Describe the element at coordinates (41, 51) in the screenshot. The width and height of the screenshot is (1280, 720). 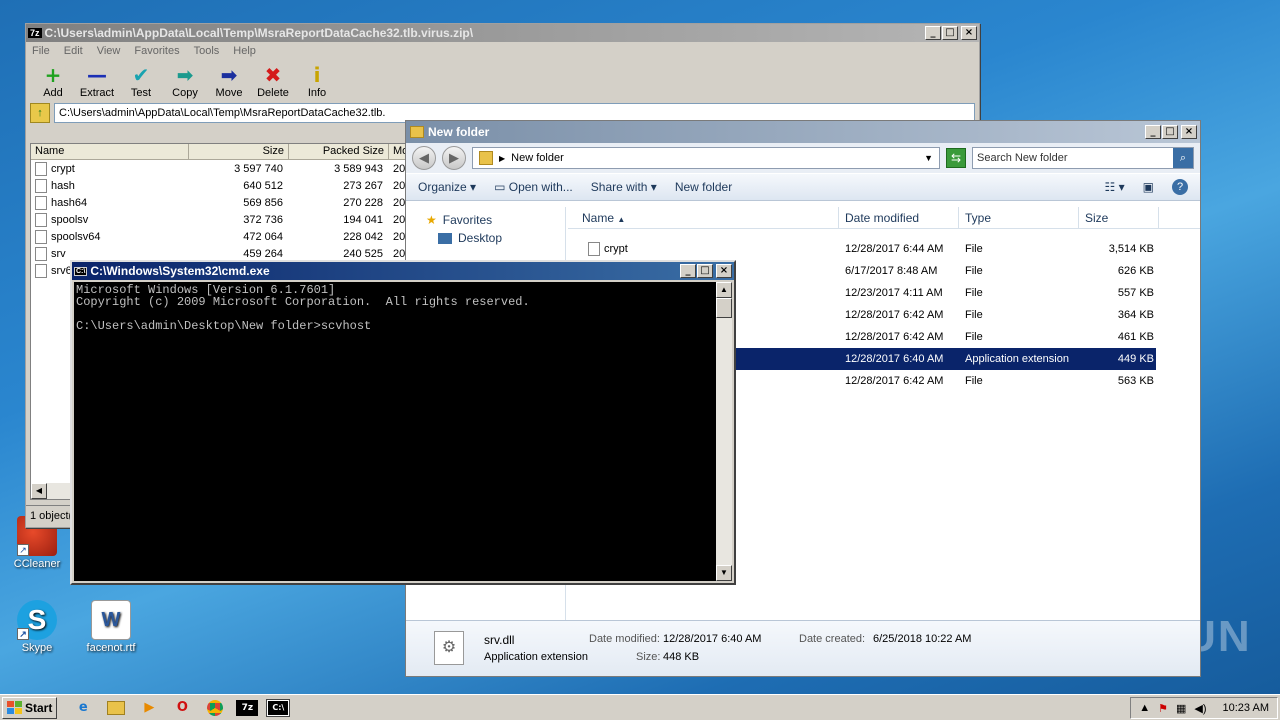
I see `menu-file: File` at that location.